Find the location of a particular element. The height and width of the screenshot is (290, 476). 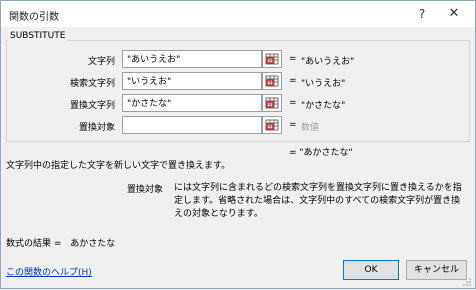

function-name: SUBSTITUTE is located at coordinates (38, 36).